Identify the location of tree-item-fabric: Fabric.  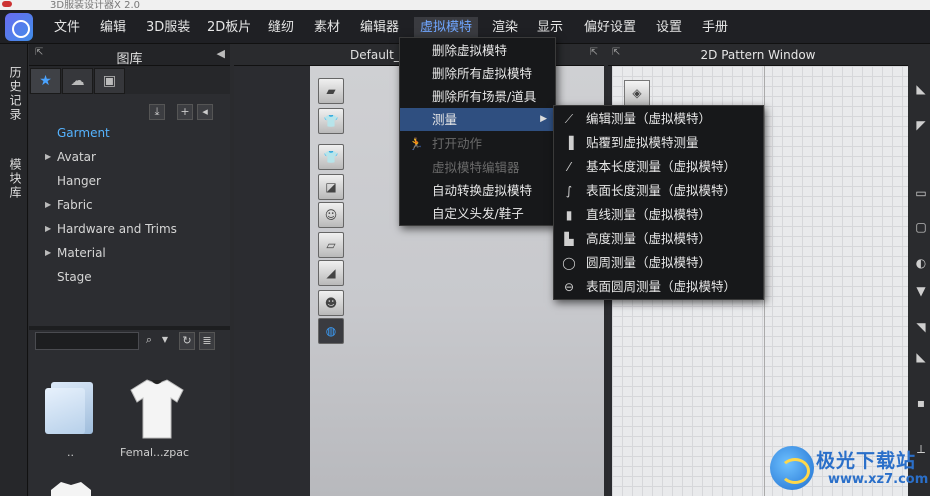
(75, 205).